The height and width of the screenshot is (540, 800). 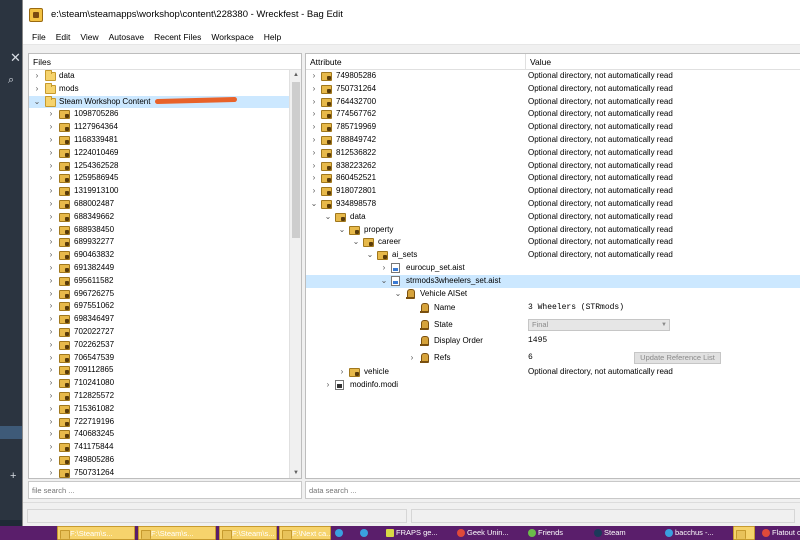 I want to click on eurocup-row: › eurocup_set.aist, so click(x=553, y=268).